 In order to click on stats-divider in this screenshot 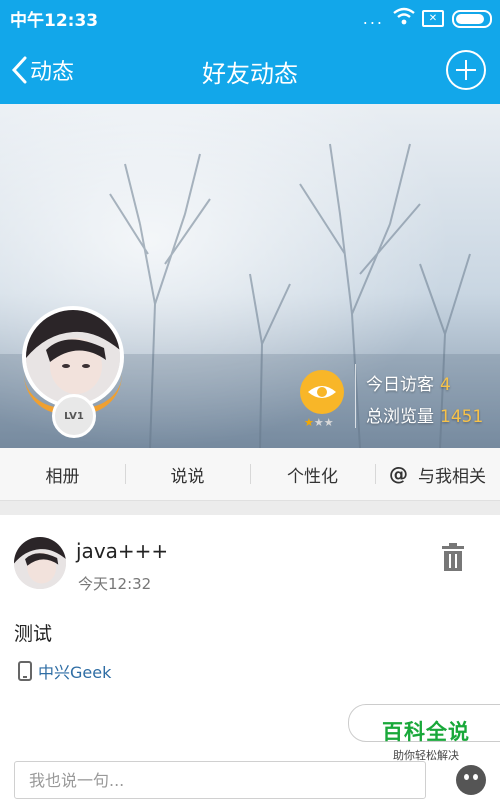, I will do `click(355, 396)`.